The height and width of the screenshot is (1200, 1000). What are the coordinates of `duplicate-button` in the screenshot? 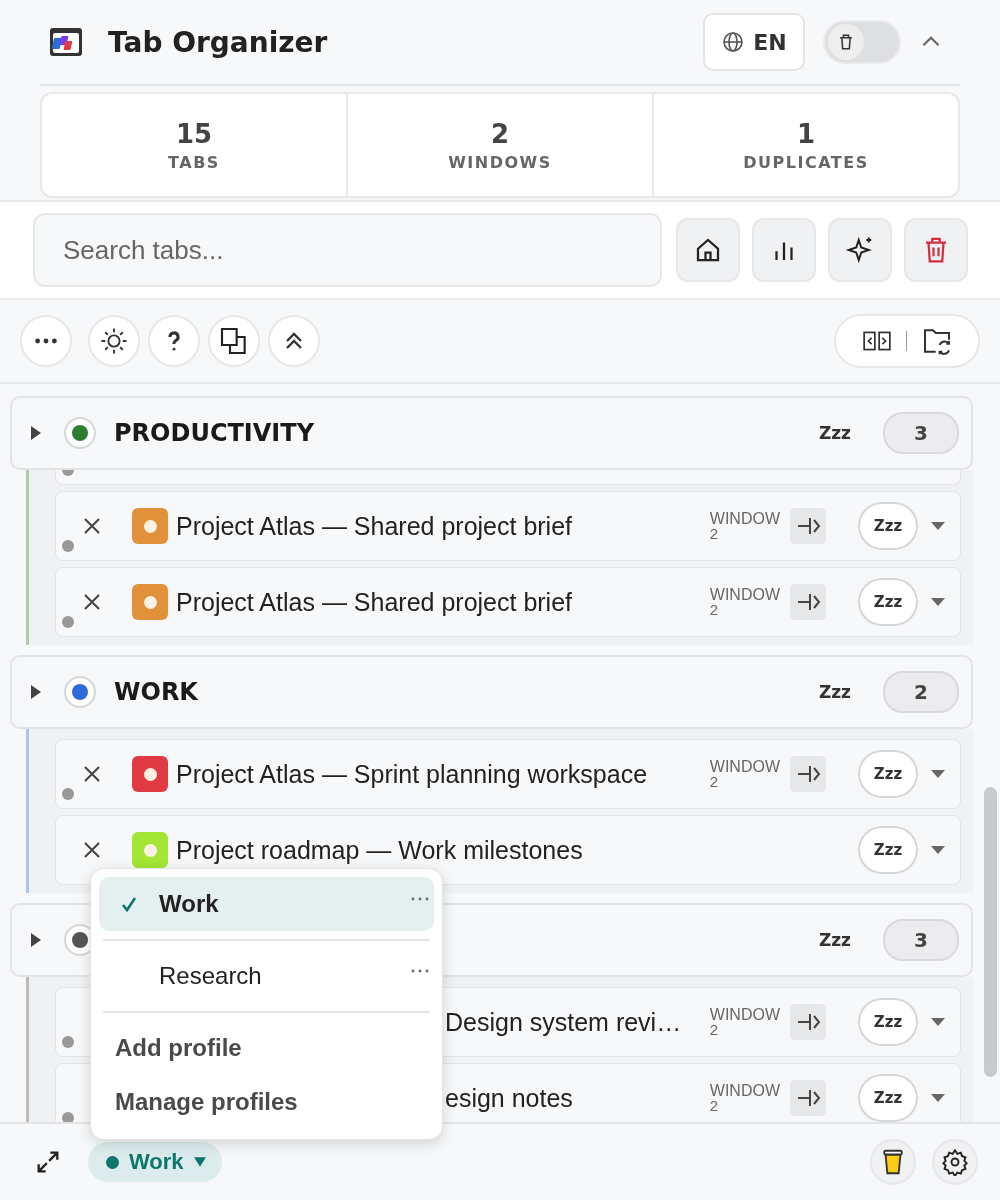 It's located at (234, 341).